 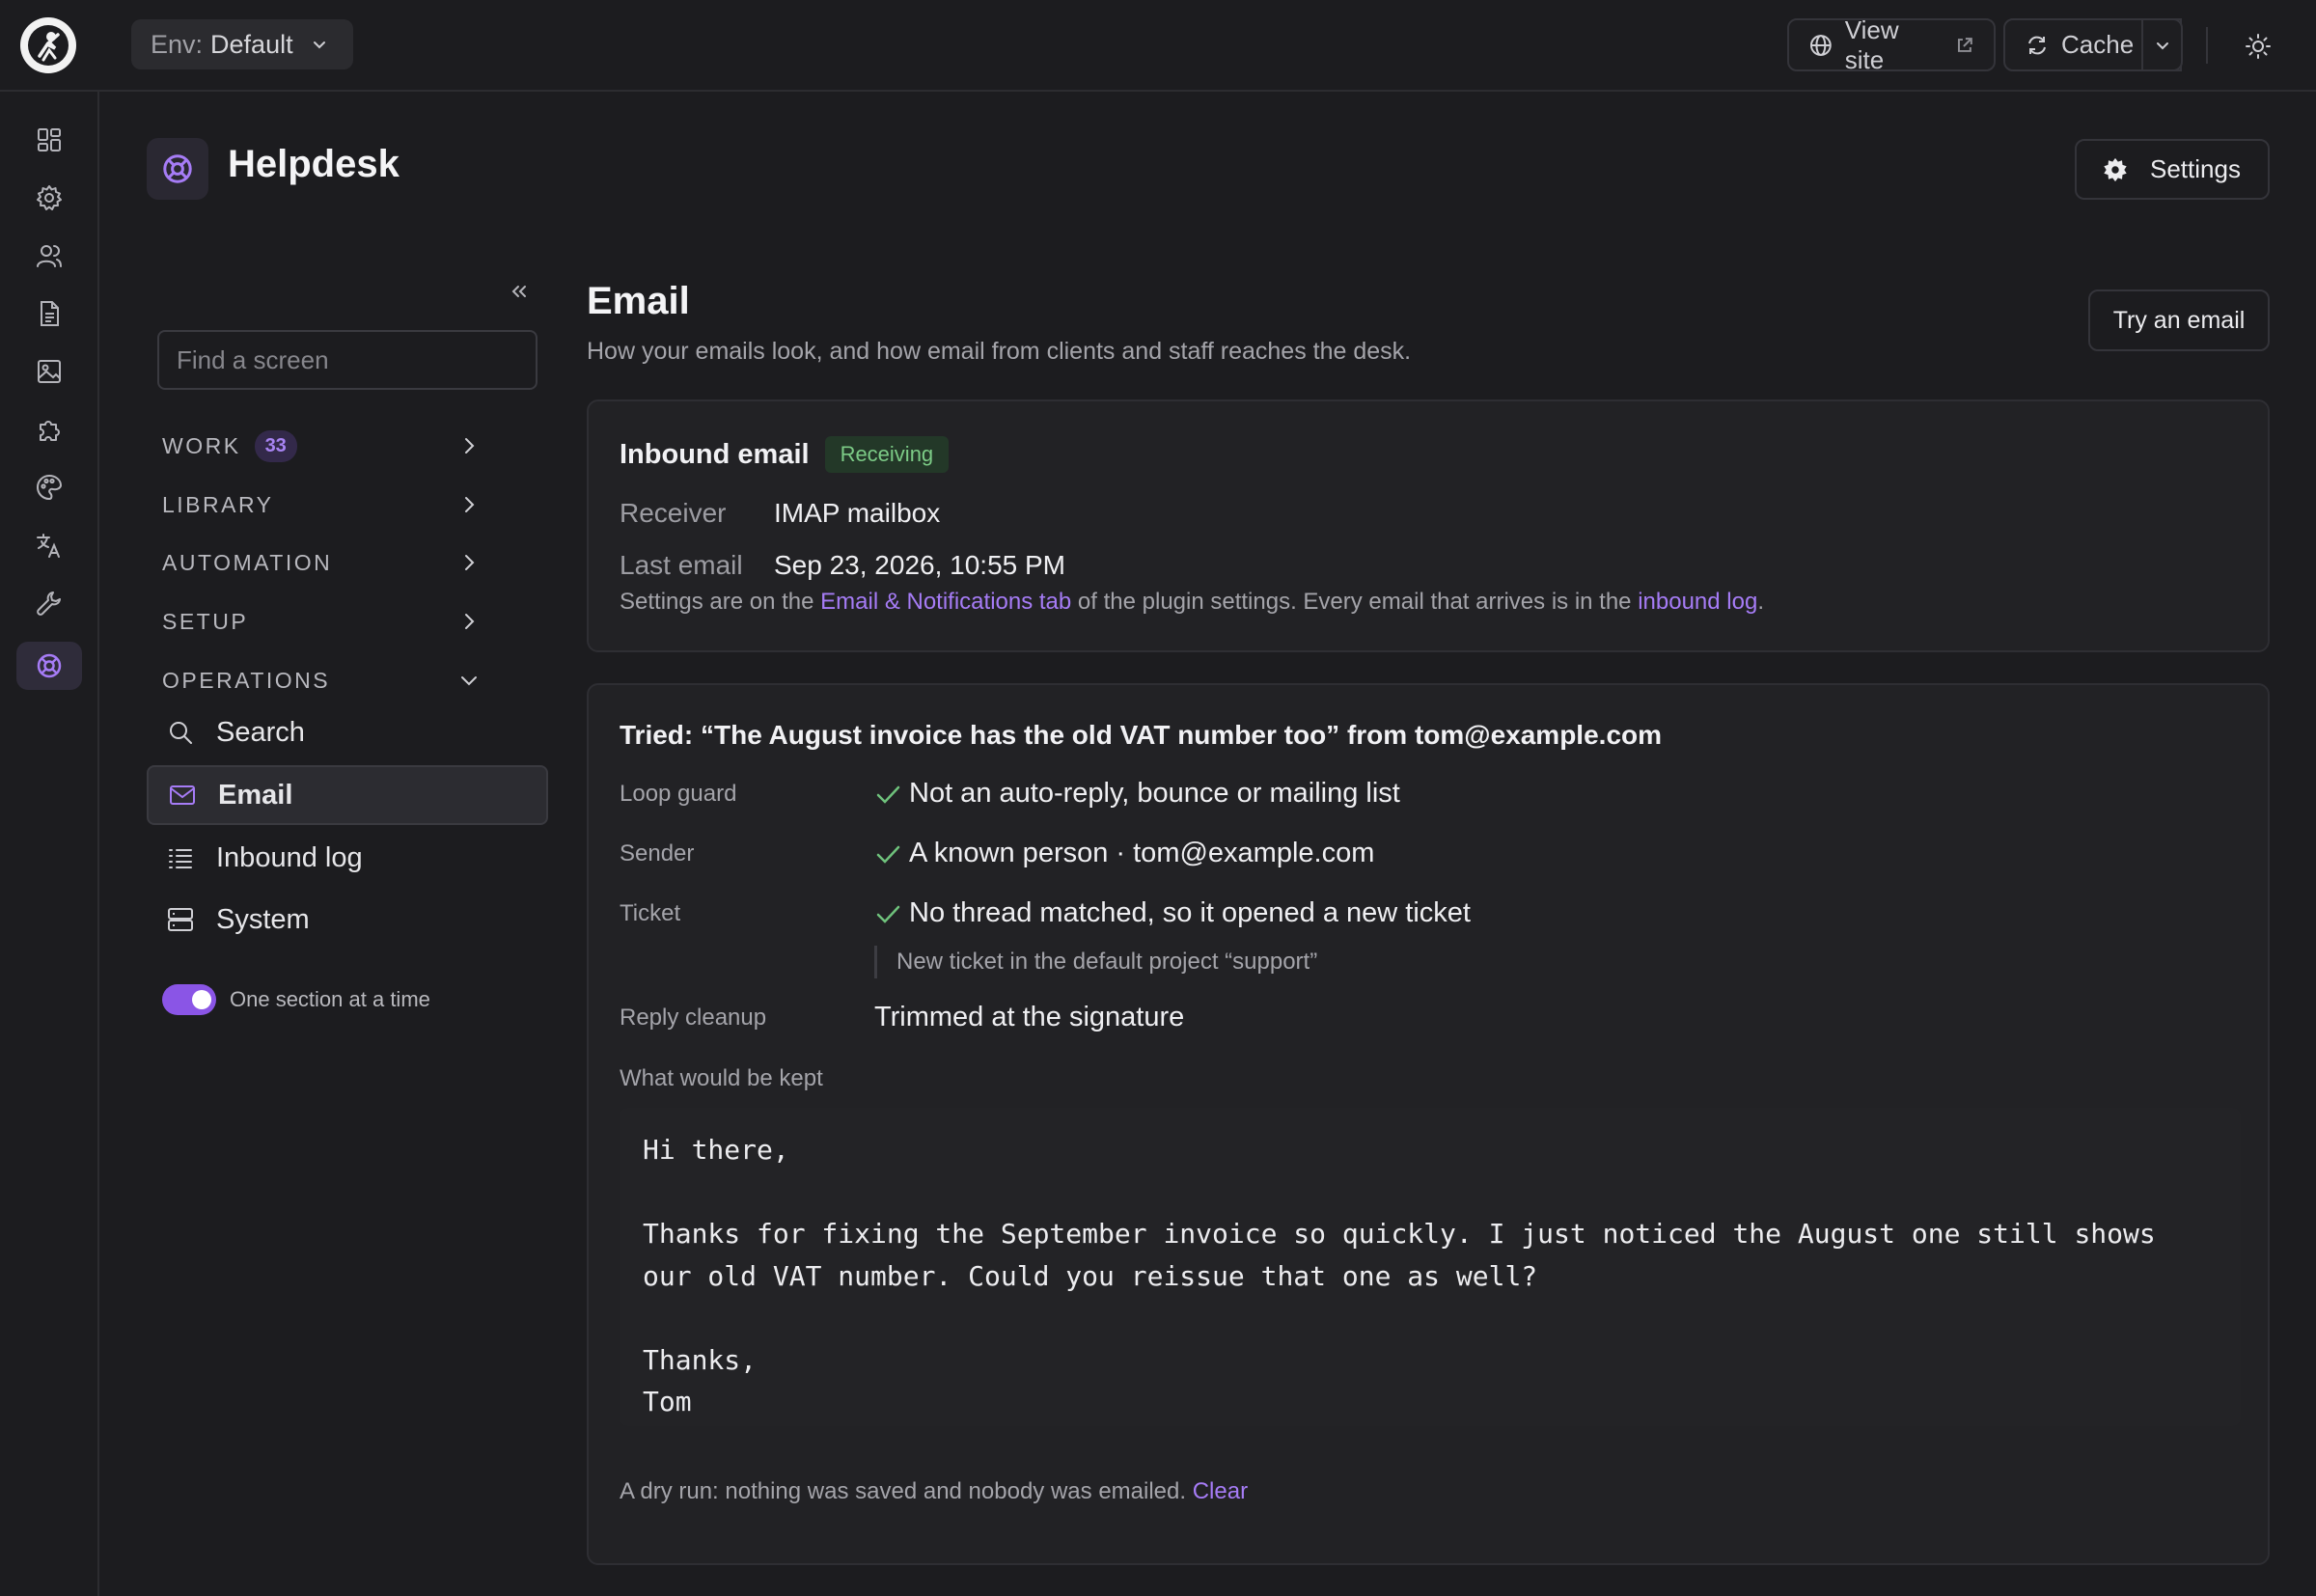 I want to click on astronaut-logo-icon, so click(x=48, y=46).